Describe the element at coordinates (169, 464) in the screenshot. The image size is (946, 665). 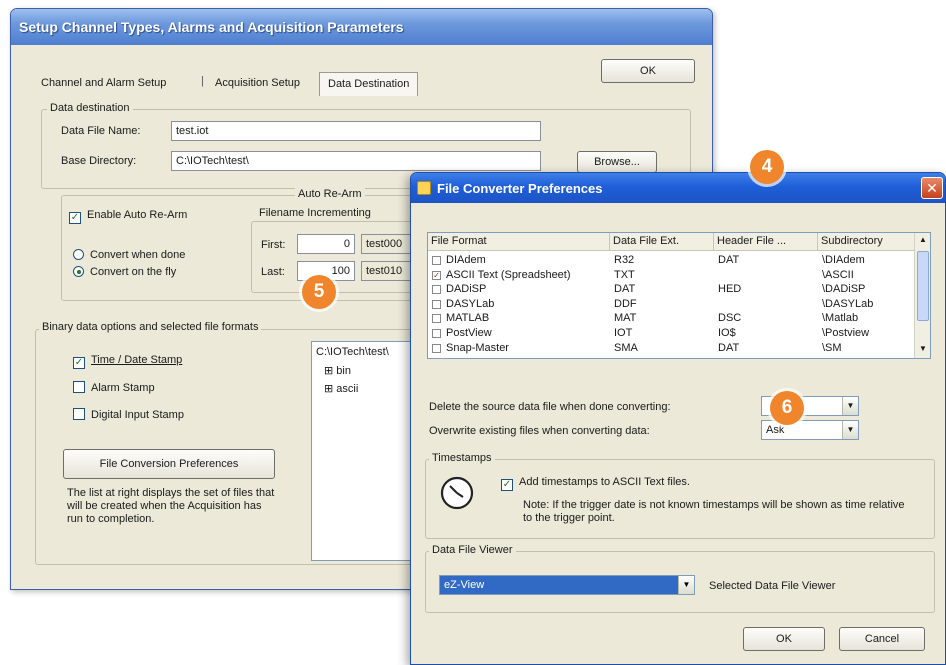
I see `file-conversion-preferences-button: File Conversion Preferences` at that location.